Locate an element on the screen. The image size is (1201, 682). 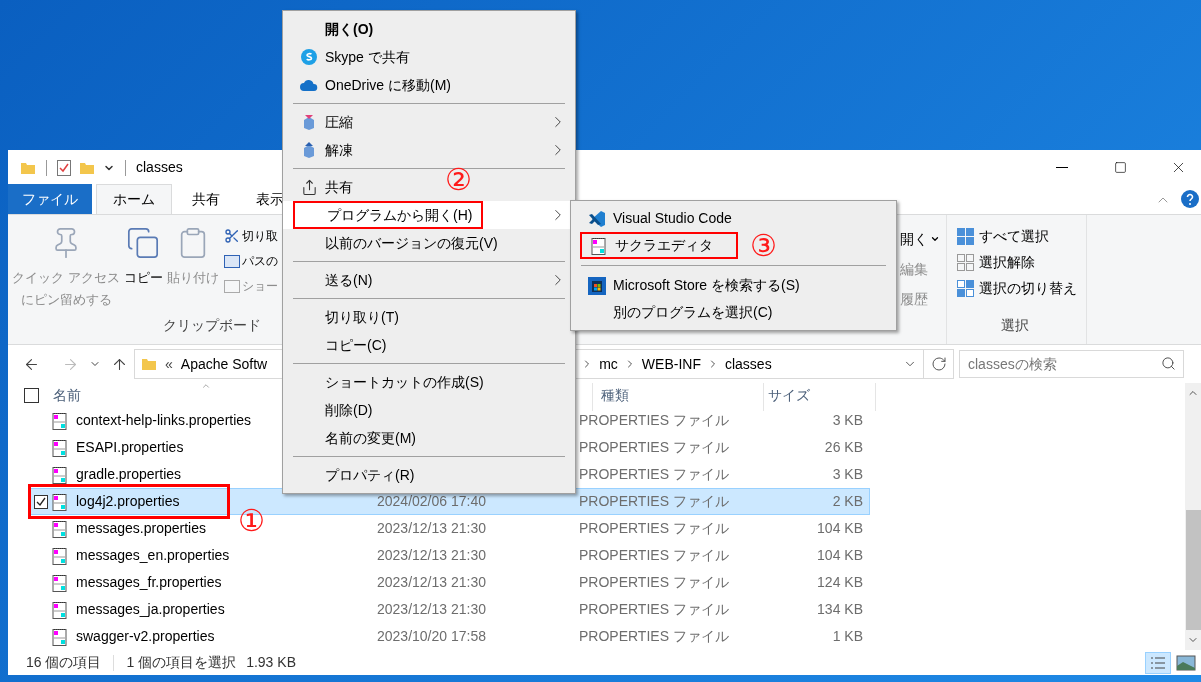
menu-item: OneDrive に移動(M) is located at coordinates (372, 85).